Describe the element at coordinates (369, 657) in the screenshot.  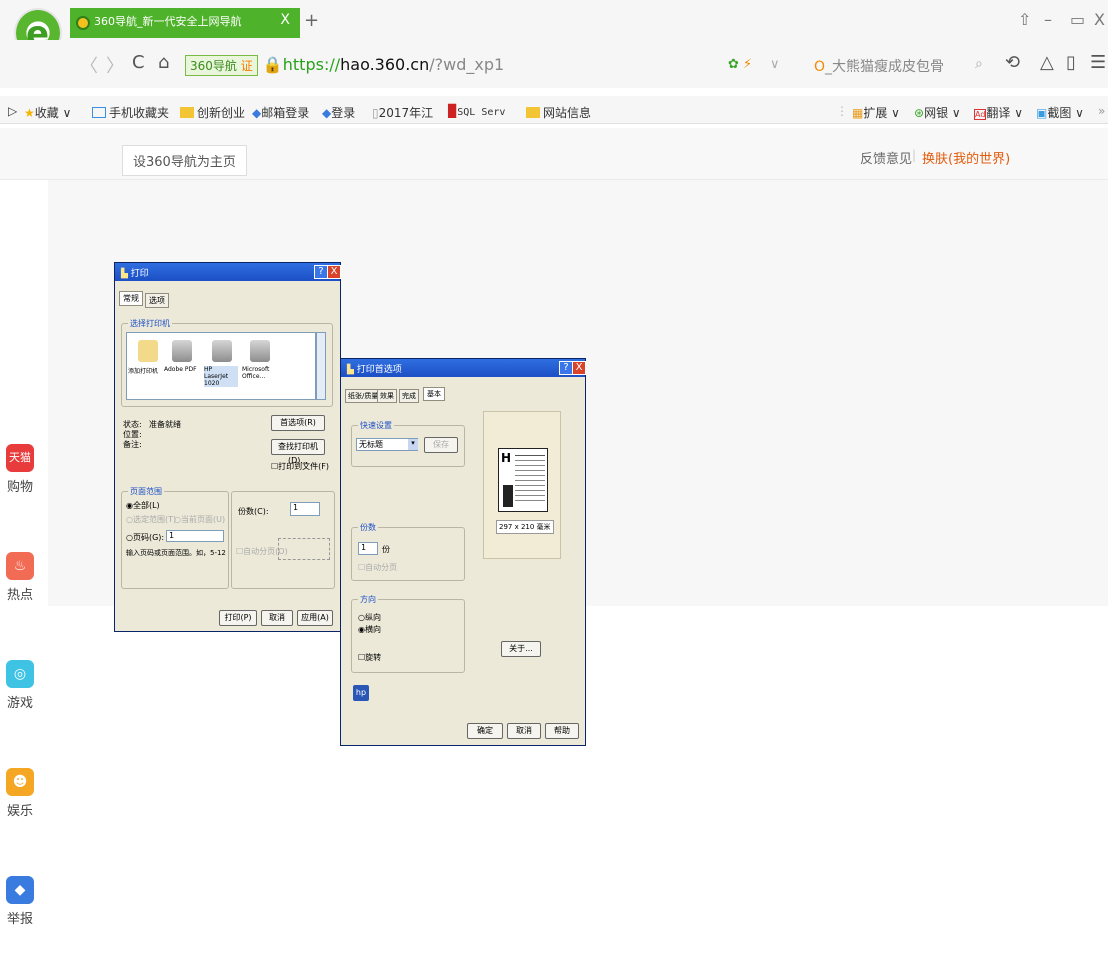
I see `rotate-checkbox: ☐旋转` at that location.